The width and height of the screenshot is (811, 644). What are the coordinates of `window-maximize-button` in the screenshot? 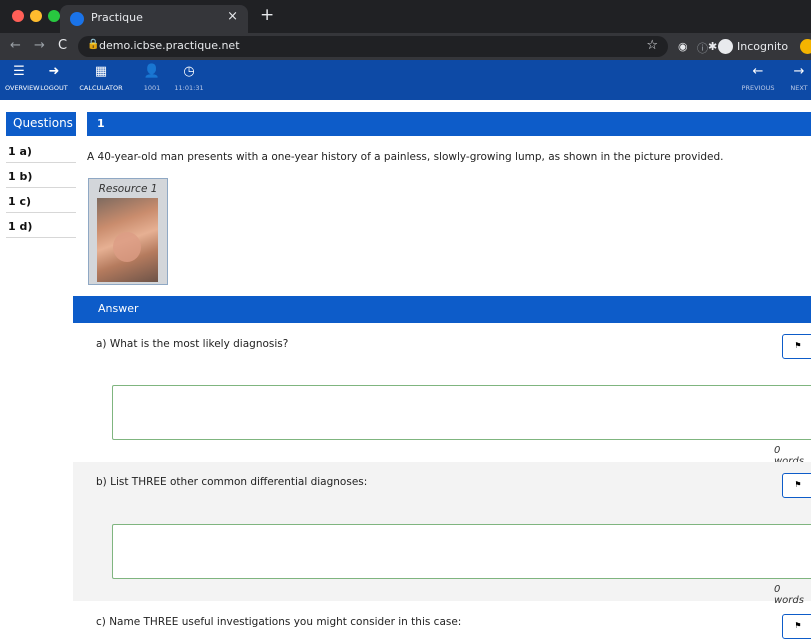 It's located at (54, 16).